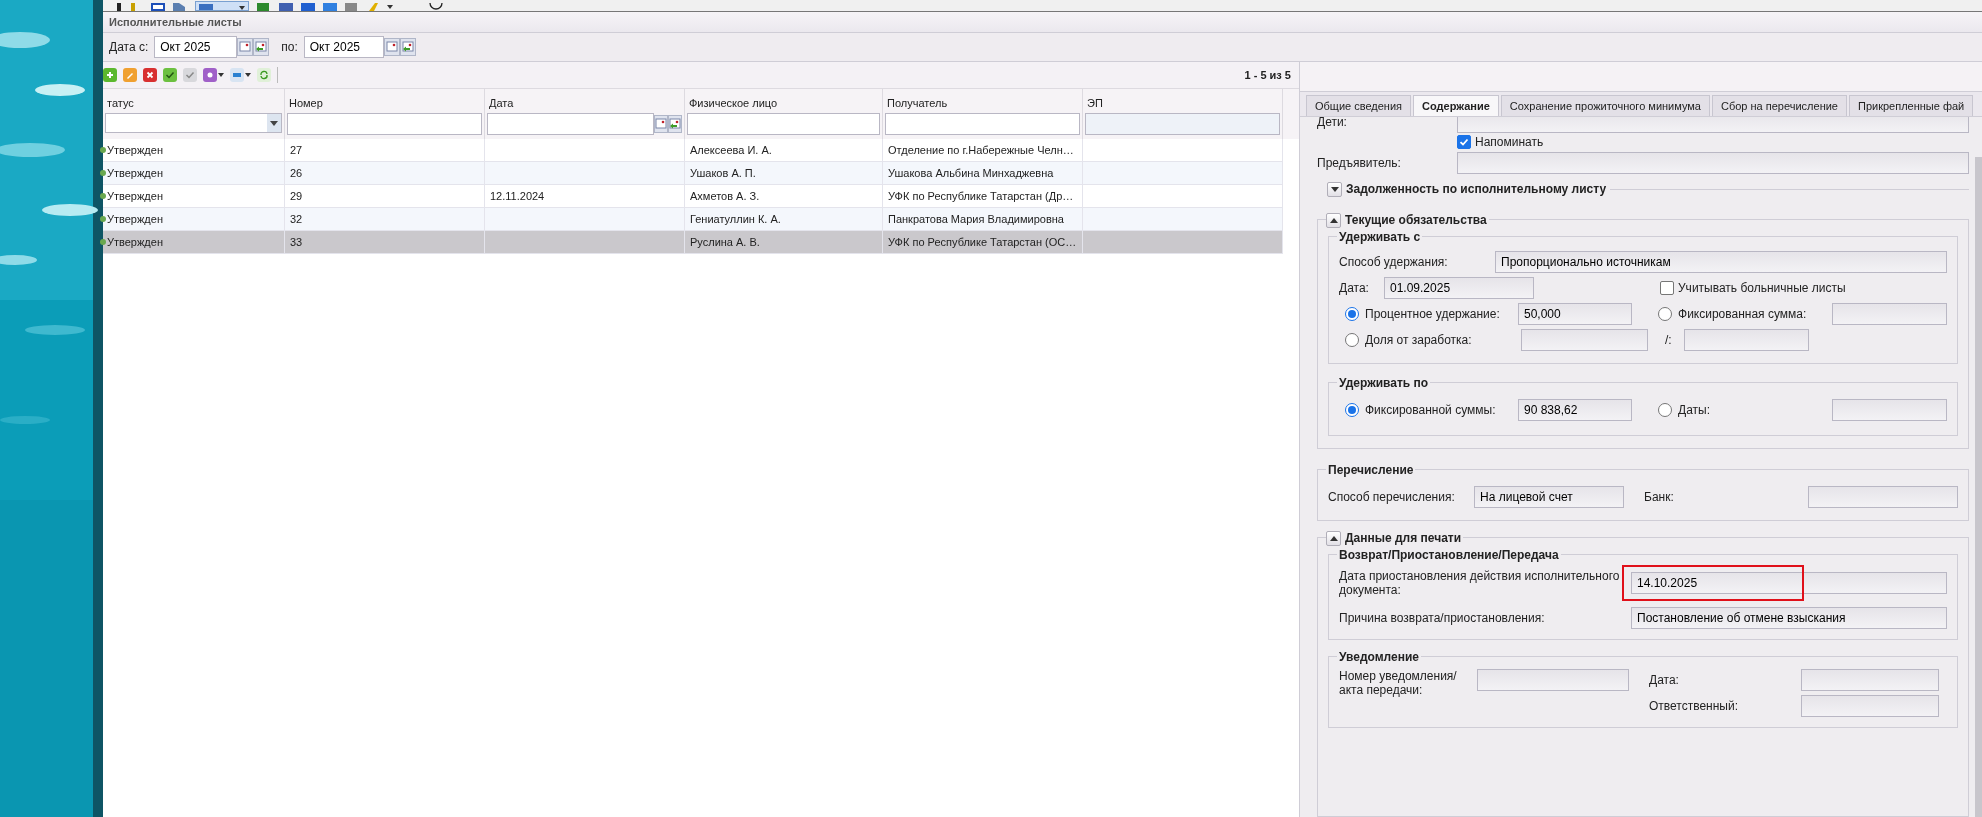 Image resolution: width=1982 pixels, height=817 pixels. I want to click on field-label: Даты:, so click(1694, 410).